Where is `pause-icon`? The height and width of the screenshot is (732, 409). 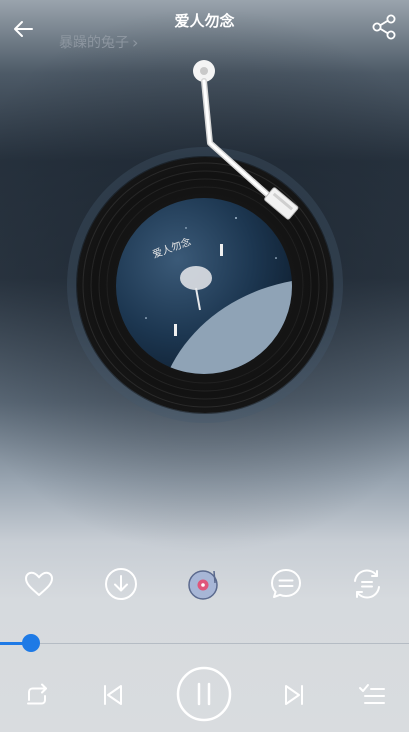
pause-icon is located at coordinates (204, 694).